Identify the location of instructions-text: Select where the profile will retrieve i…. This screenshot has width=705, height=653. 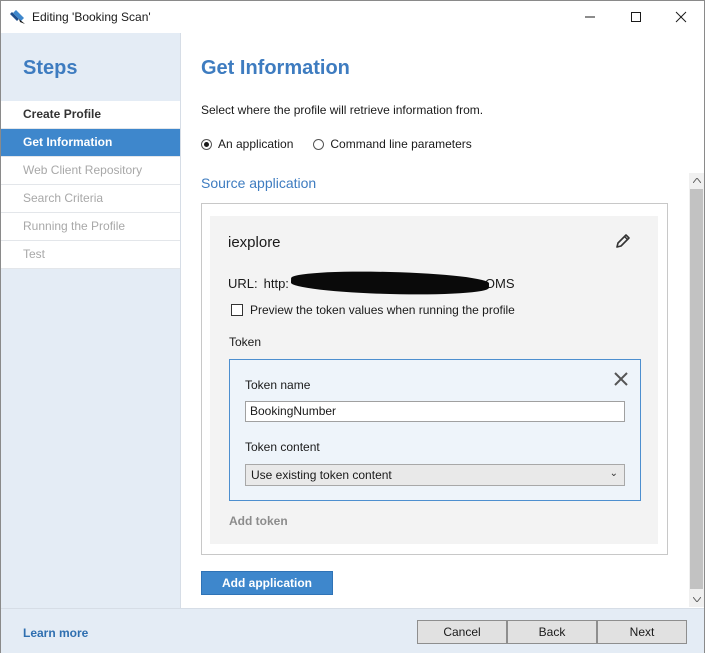
(342, 110).